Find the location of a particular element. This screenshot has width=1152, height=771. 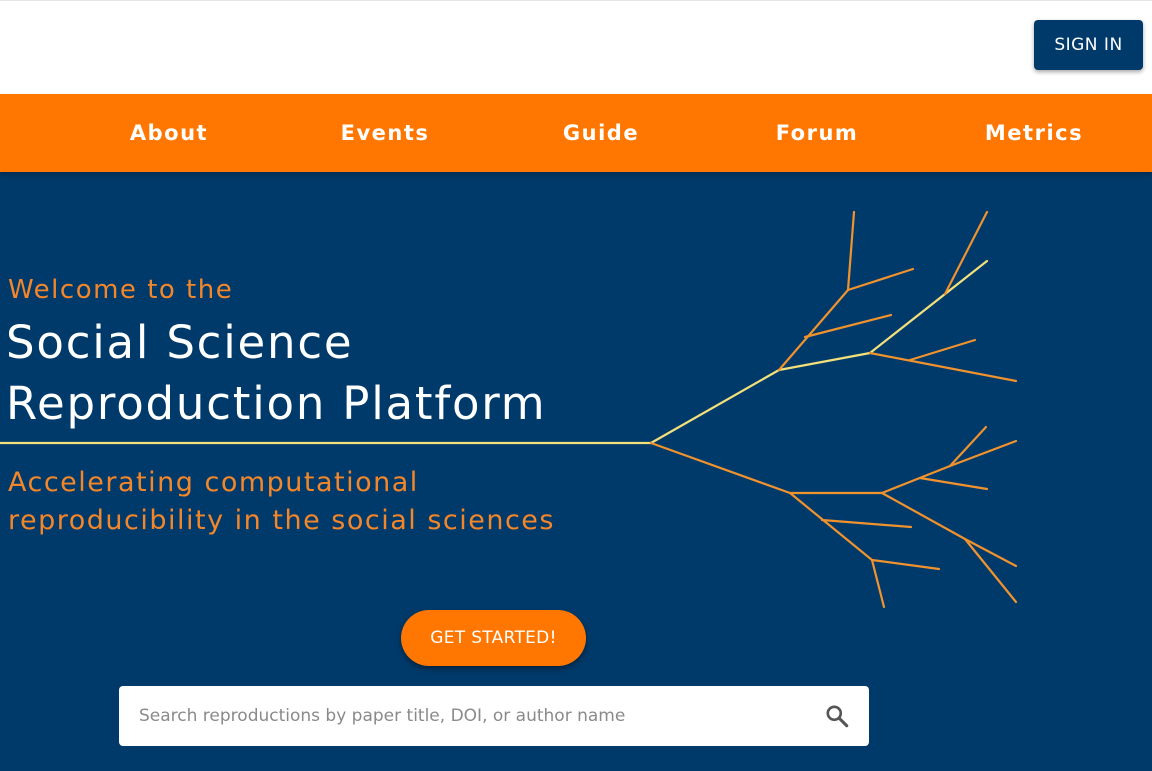

get-started-button: GET STARTED! is located at coordinates (493, 638).